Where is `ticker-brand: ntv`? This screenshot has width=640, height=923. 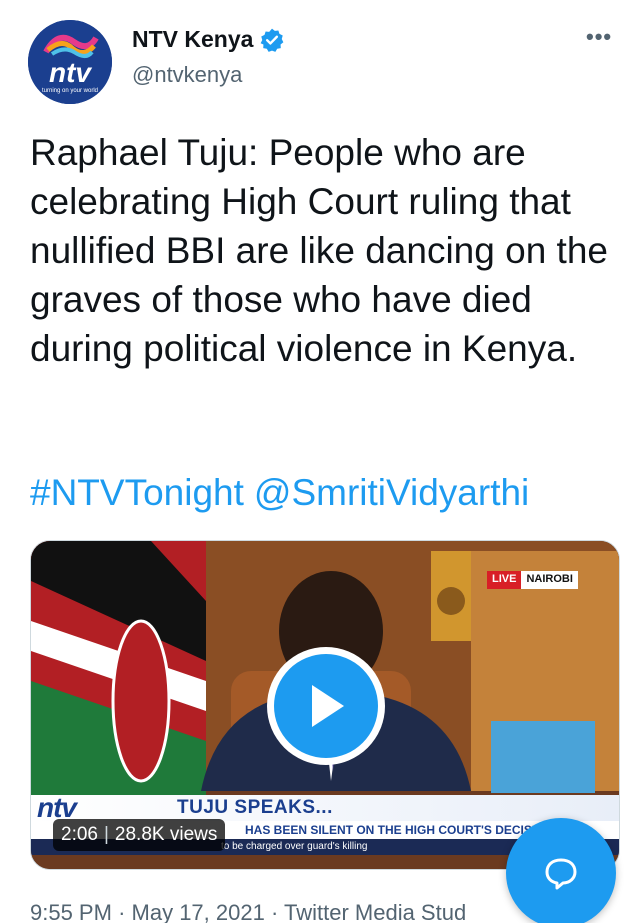 ticker-brand: ntv is located at coordinates (57, 807).